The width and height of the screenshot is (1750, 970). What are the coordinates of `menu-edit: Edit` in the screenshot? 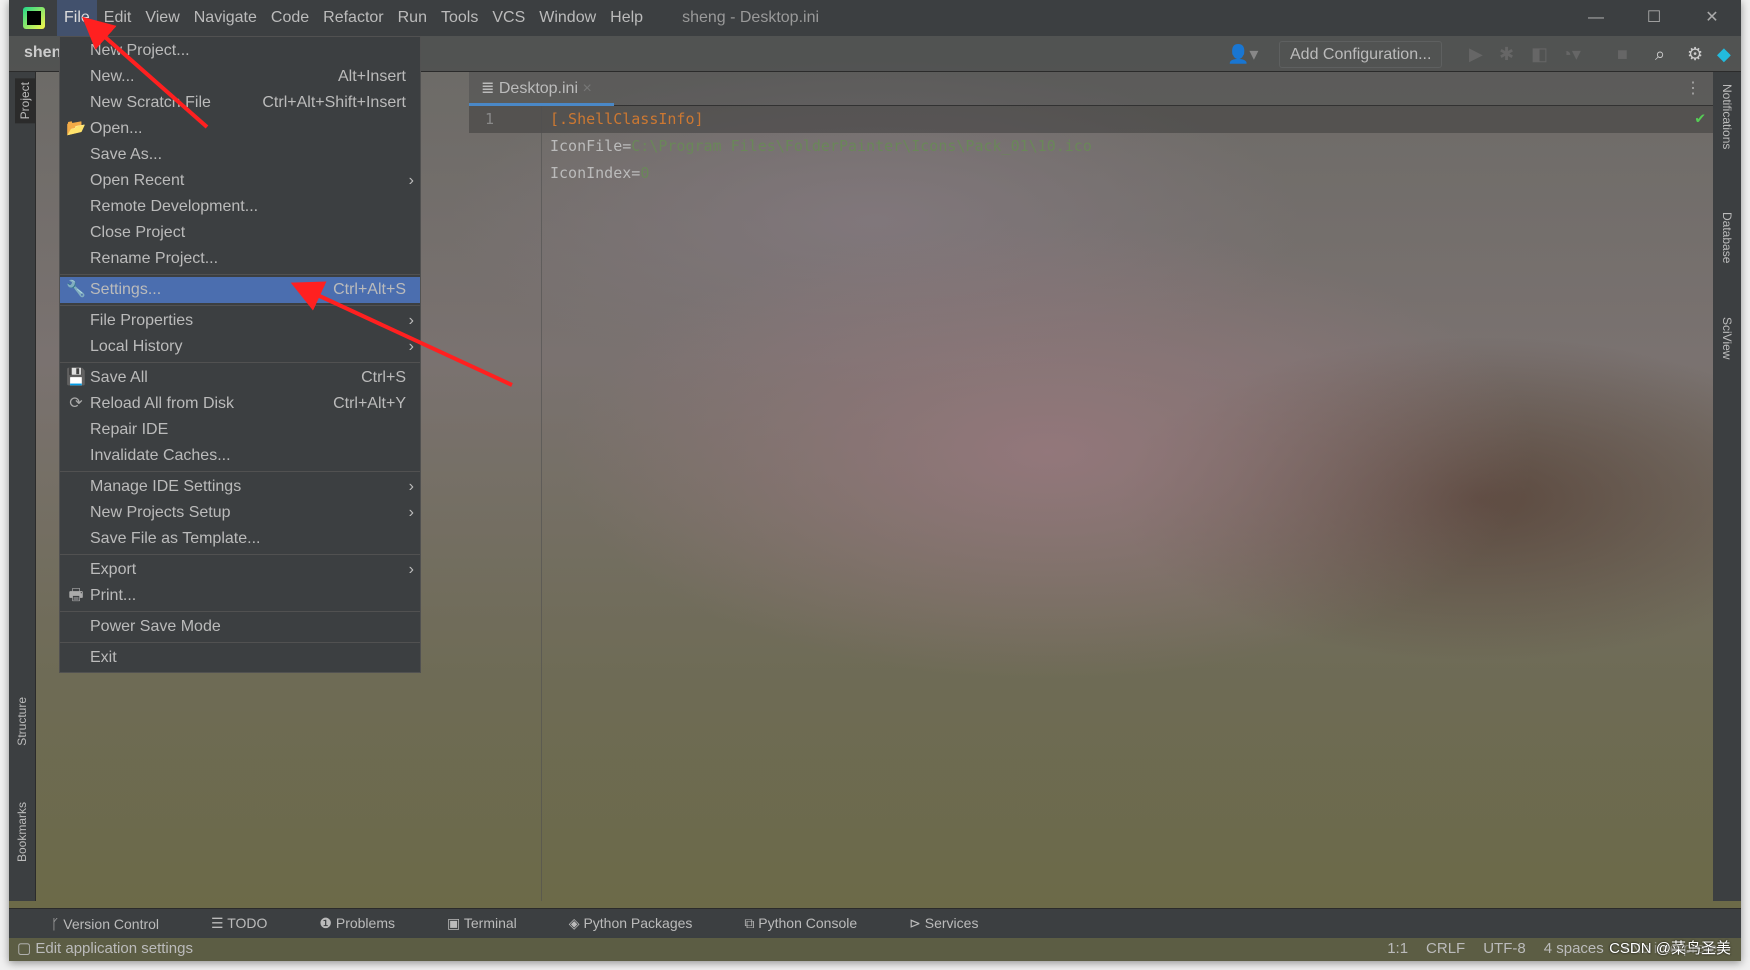 It's located at (118, 18).